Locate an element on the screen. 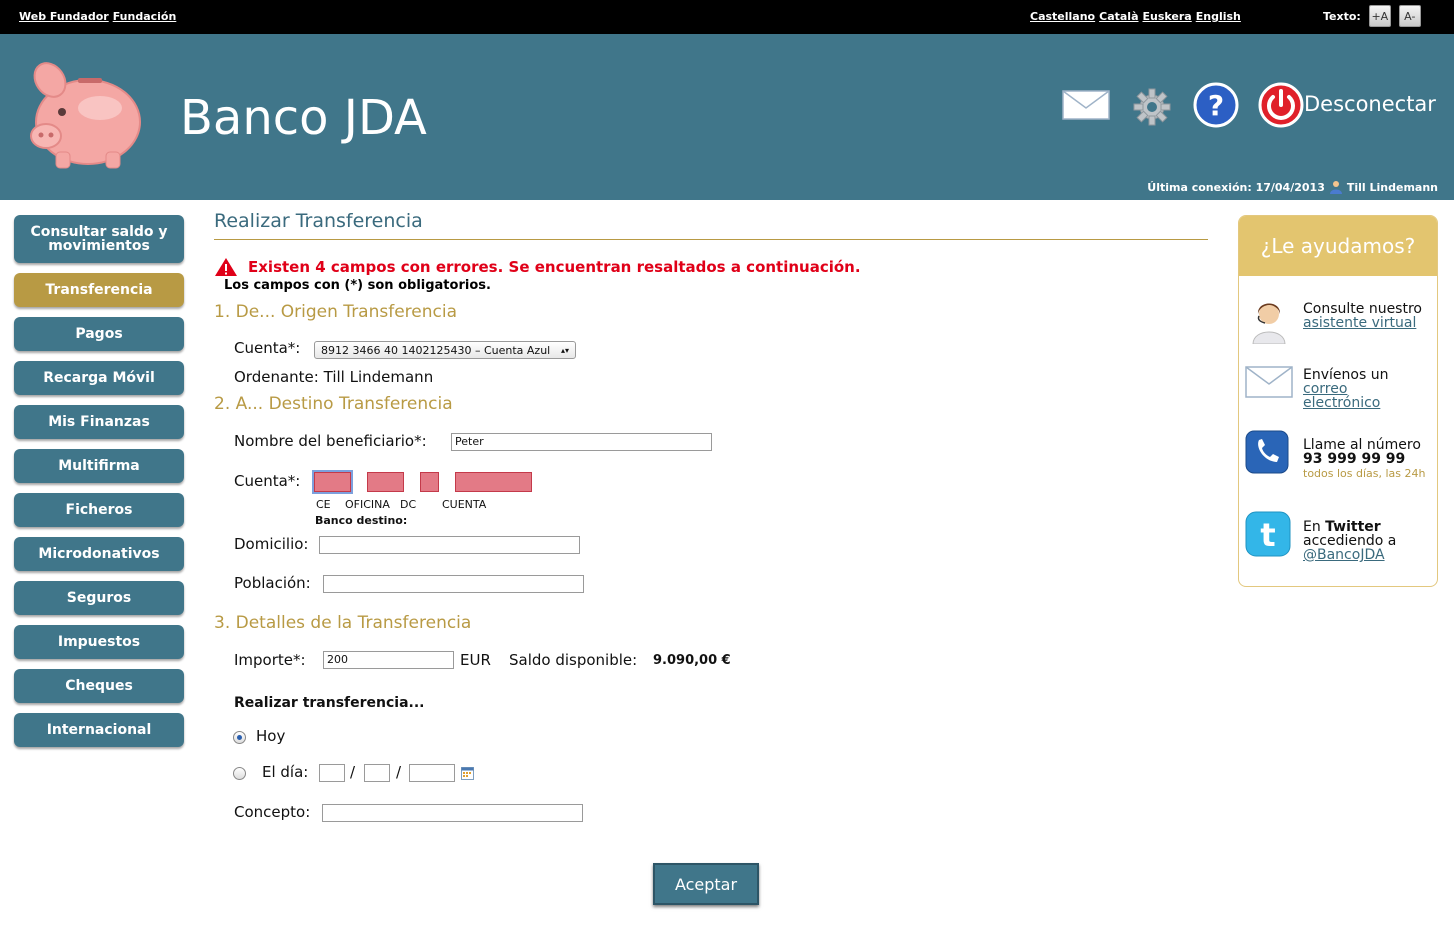 The image size is (1454, 934). origin-account-value: 8912 3466 40 1402125430 – Cuenta Azul is located at coordinates (436, 350).